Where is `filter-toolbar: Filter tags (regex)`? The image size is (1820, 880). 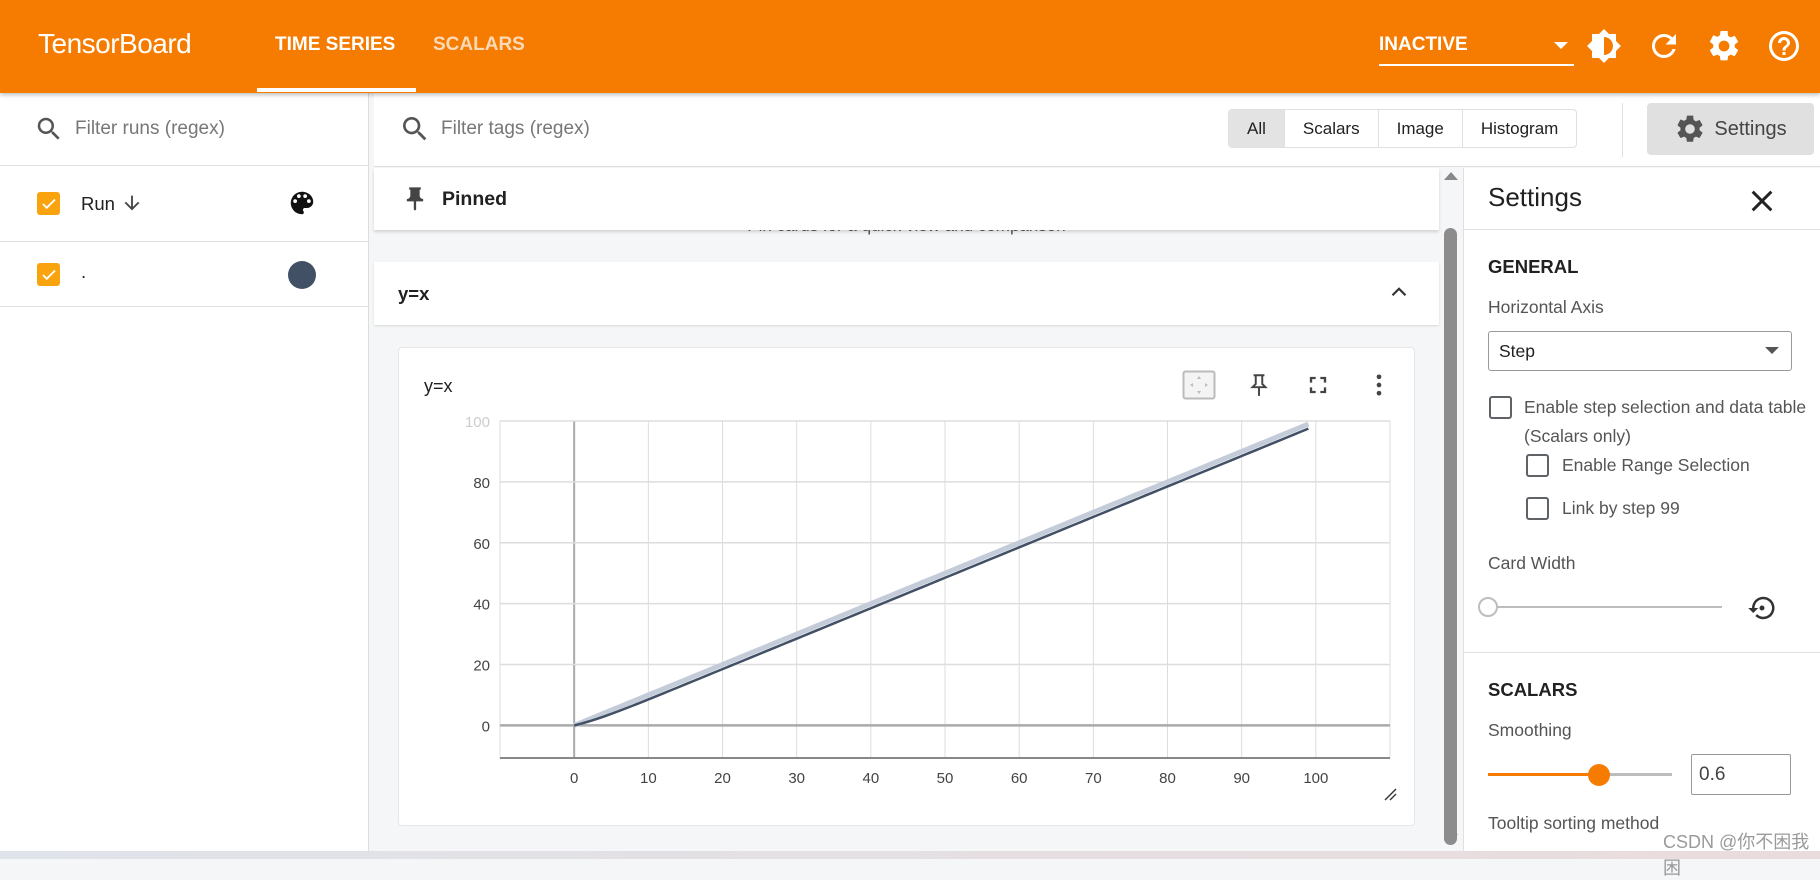
filter-toolbar: Filter tags (regex) is located at coordinates (1097, 130).